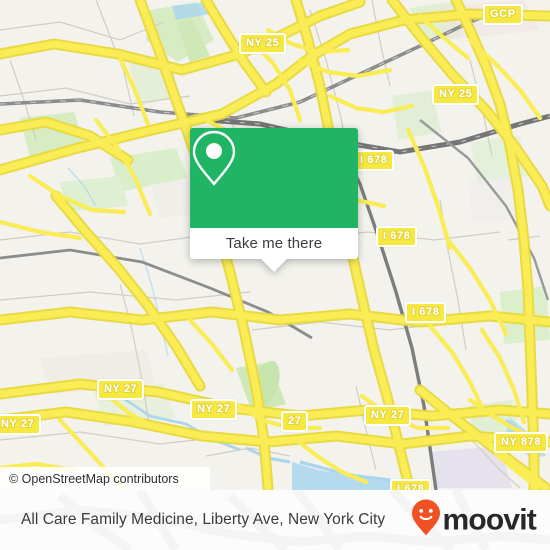 The image size is (550, 550). What do you see at coordinates (295, 421) in the screenshot?
I see `shield-27-d: 27` at bounding box center [295, 421].